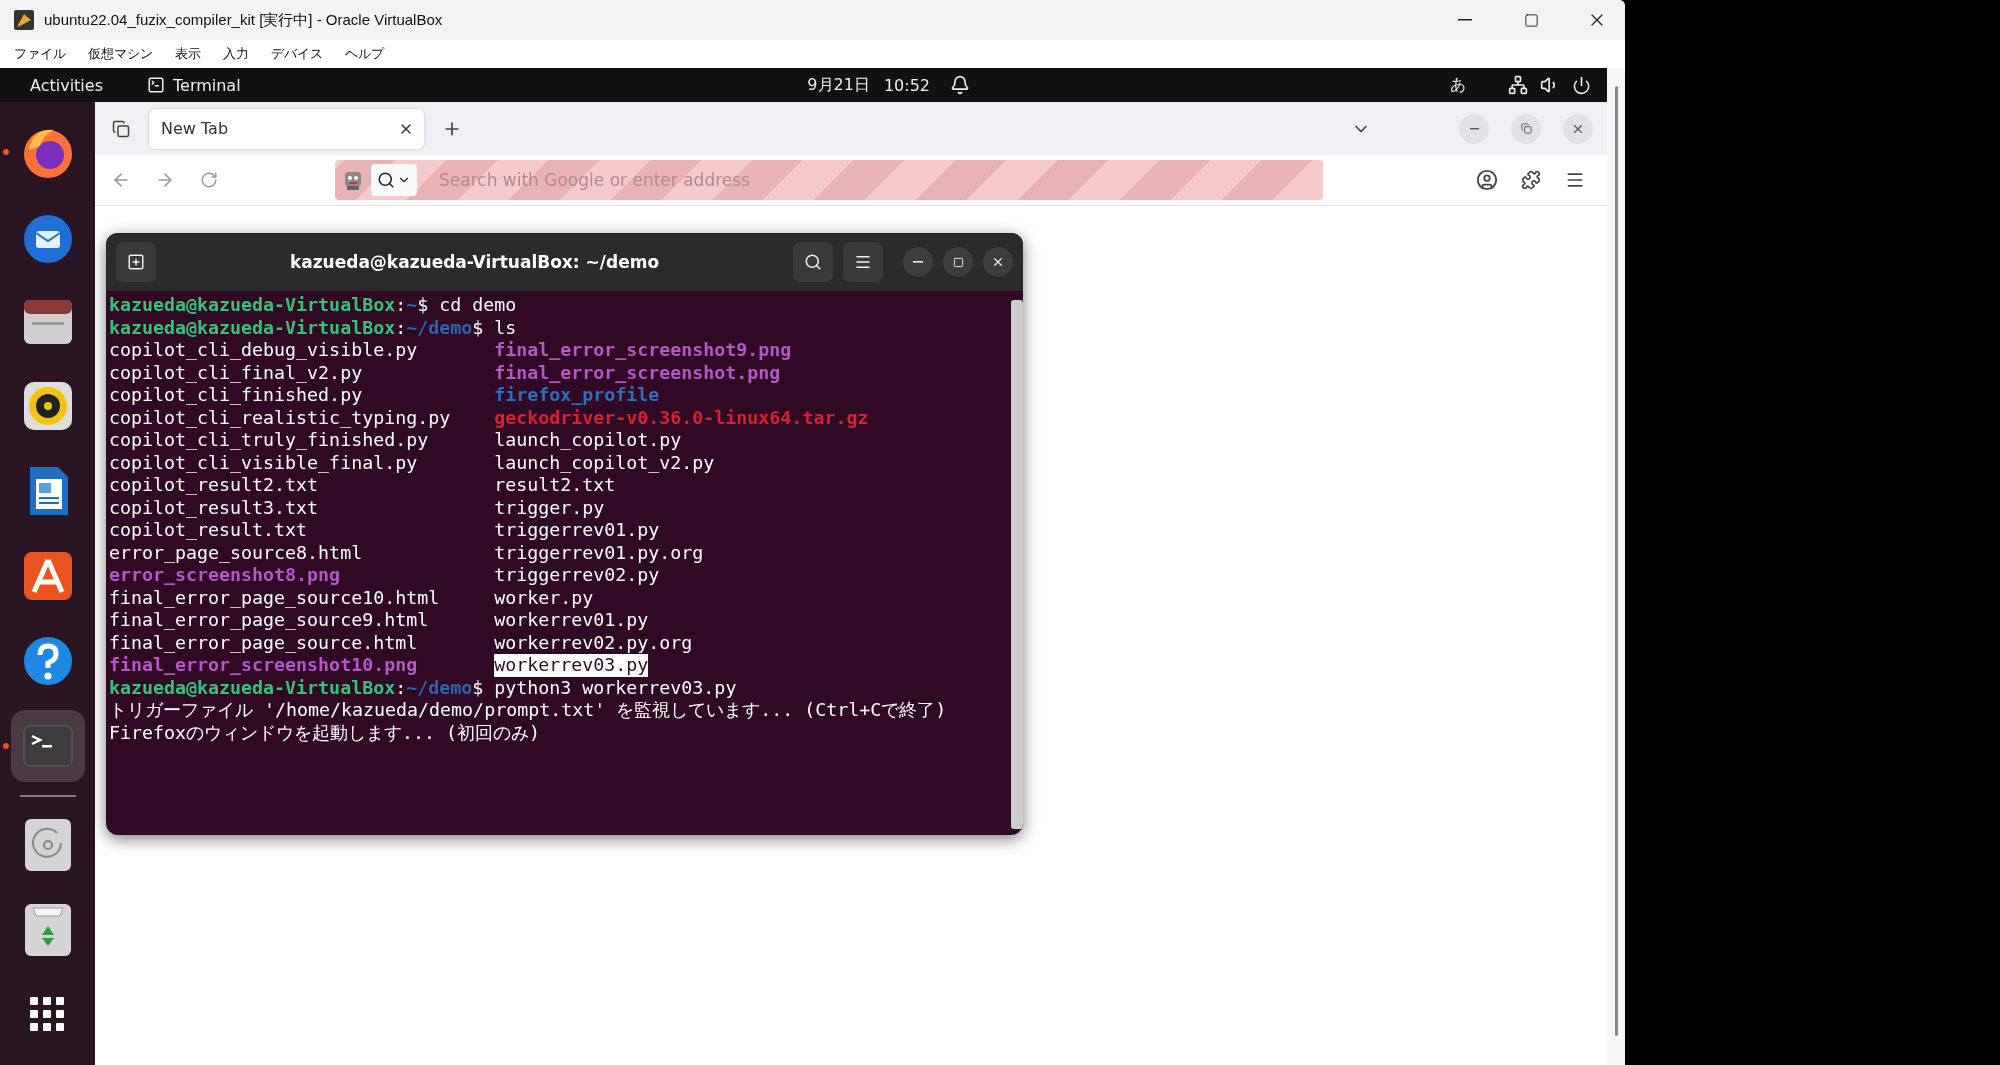  Describe the element at coordinates (236, 54) in the screenshot. I see `menu-item: 入力` at that location.